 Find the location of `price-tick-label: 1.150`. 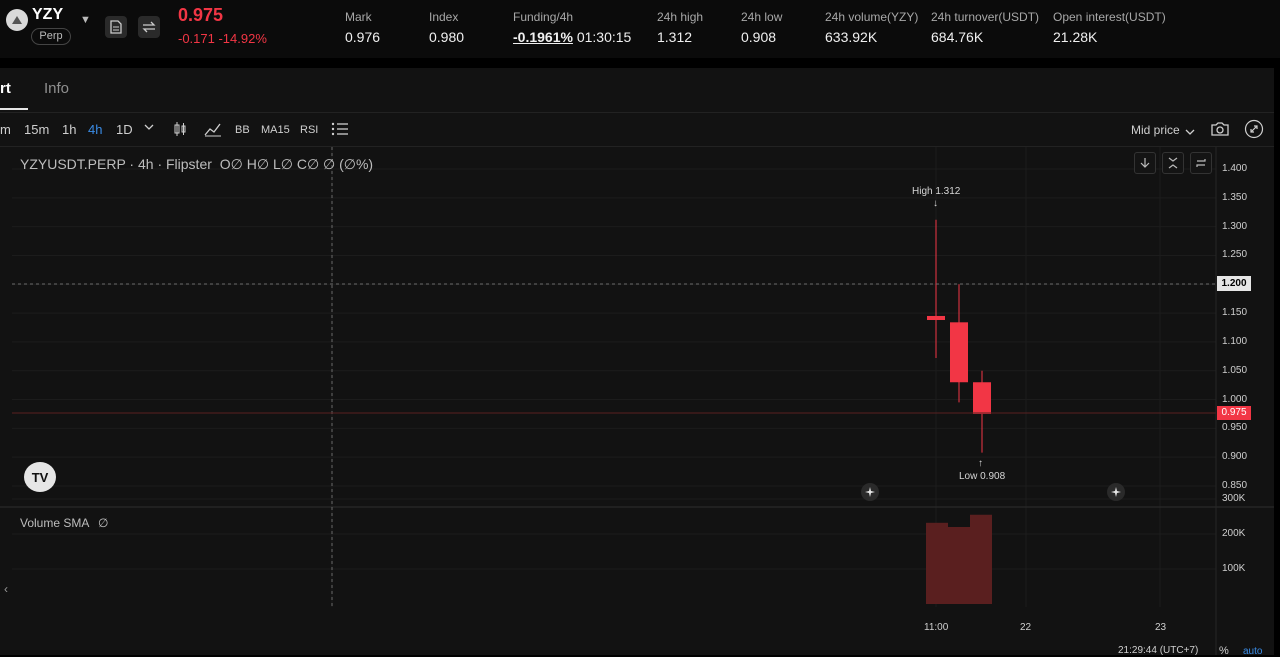

price-tick-label: 1.150 is located at coordinates (1235, 313).